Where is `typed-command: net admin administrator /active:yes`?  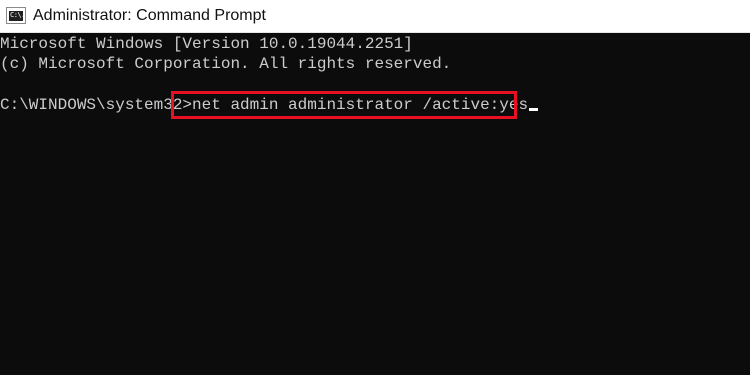
typed-command: net admin administrator /active:yes is located at coordinates (360, 105).